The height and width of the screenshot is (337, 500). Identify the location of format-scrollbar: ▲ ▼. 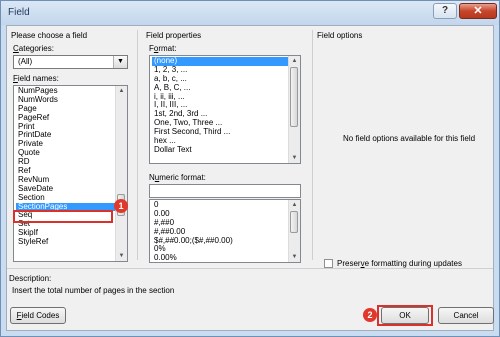
(294, 109).